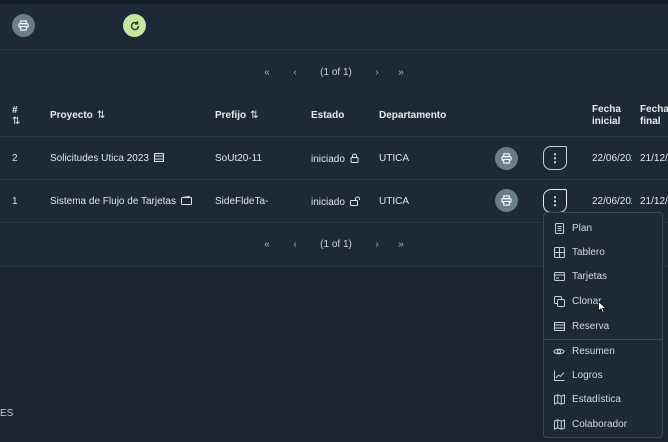 Image resolution: width=668 pixels, height=442 pixels. Describe the element at coordinates (559, 228) in the screenshot. I see `document-icon` at that location.